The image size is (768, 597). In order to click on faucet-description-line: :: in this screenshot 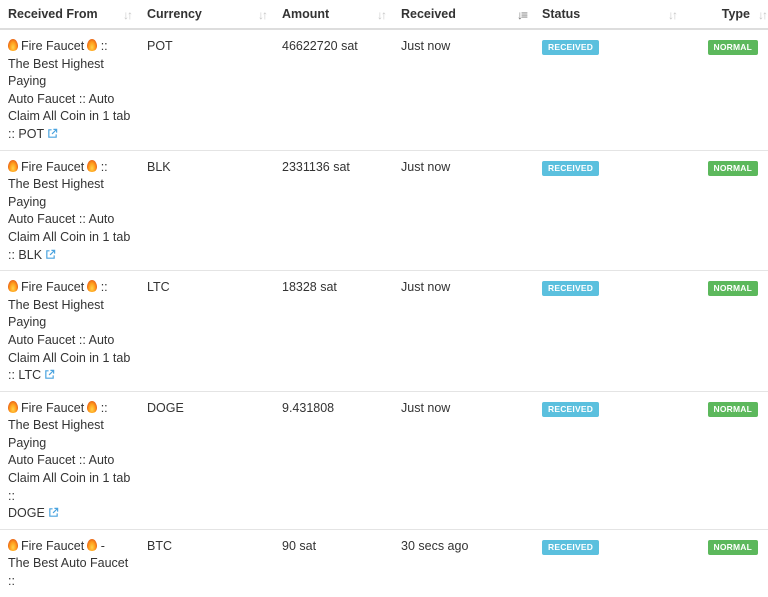, I will do `click(11, 495)`.